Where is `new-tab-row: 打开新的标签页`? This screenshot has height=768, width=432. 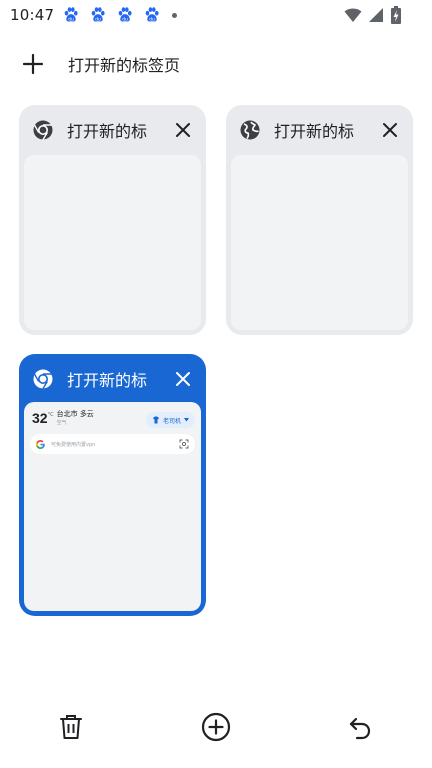 new-tab-row: 打开新的标签页 is located at coordinates (216, 64).